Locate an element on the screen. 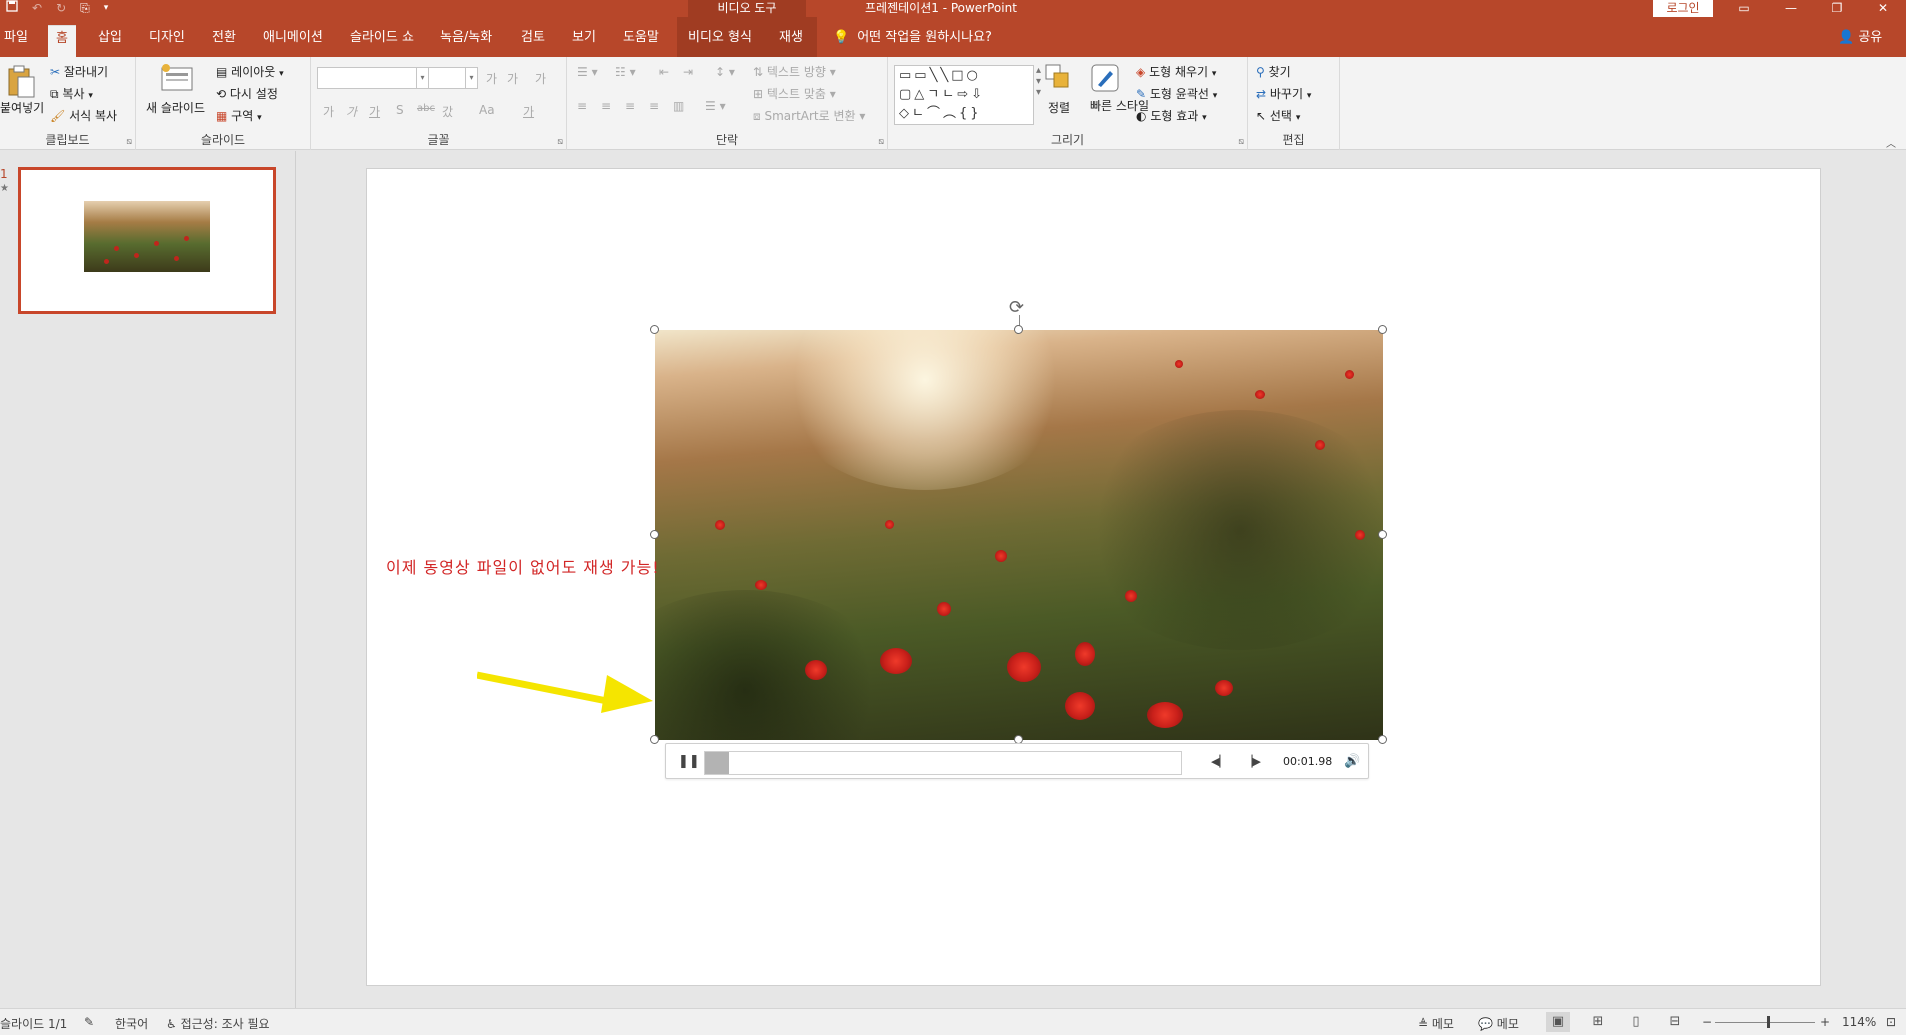 Image resolution: width=1906 pixels, height=1035 pixels. zoom-out-icon: − is located at coordinates (1707, 1022).